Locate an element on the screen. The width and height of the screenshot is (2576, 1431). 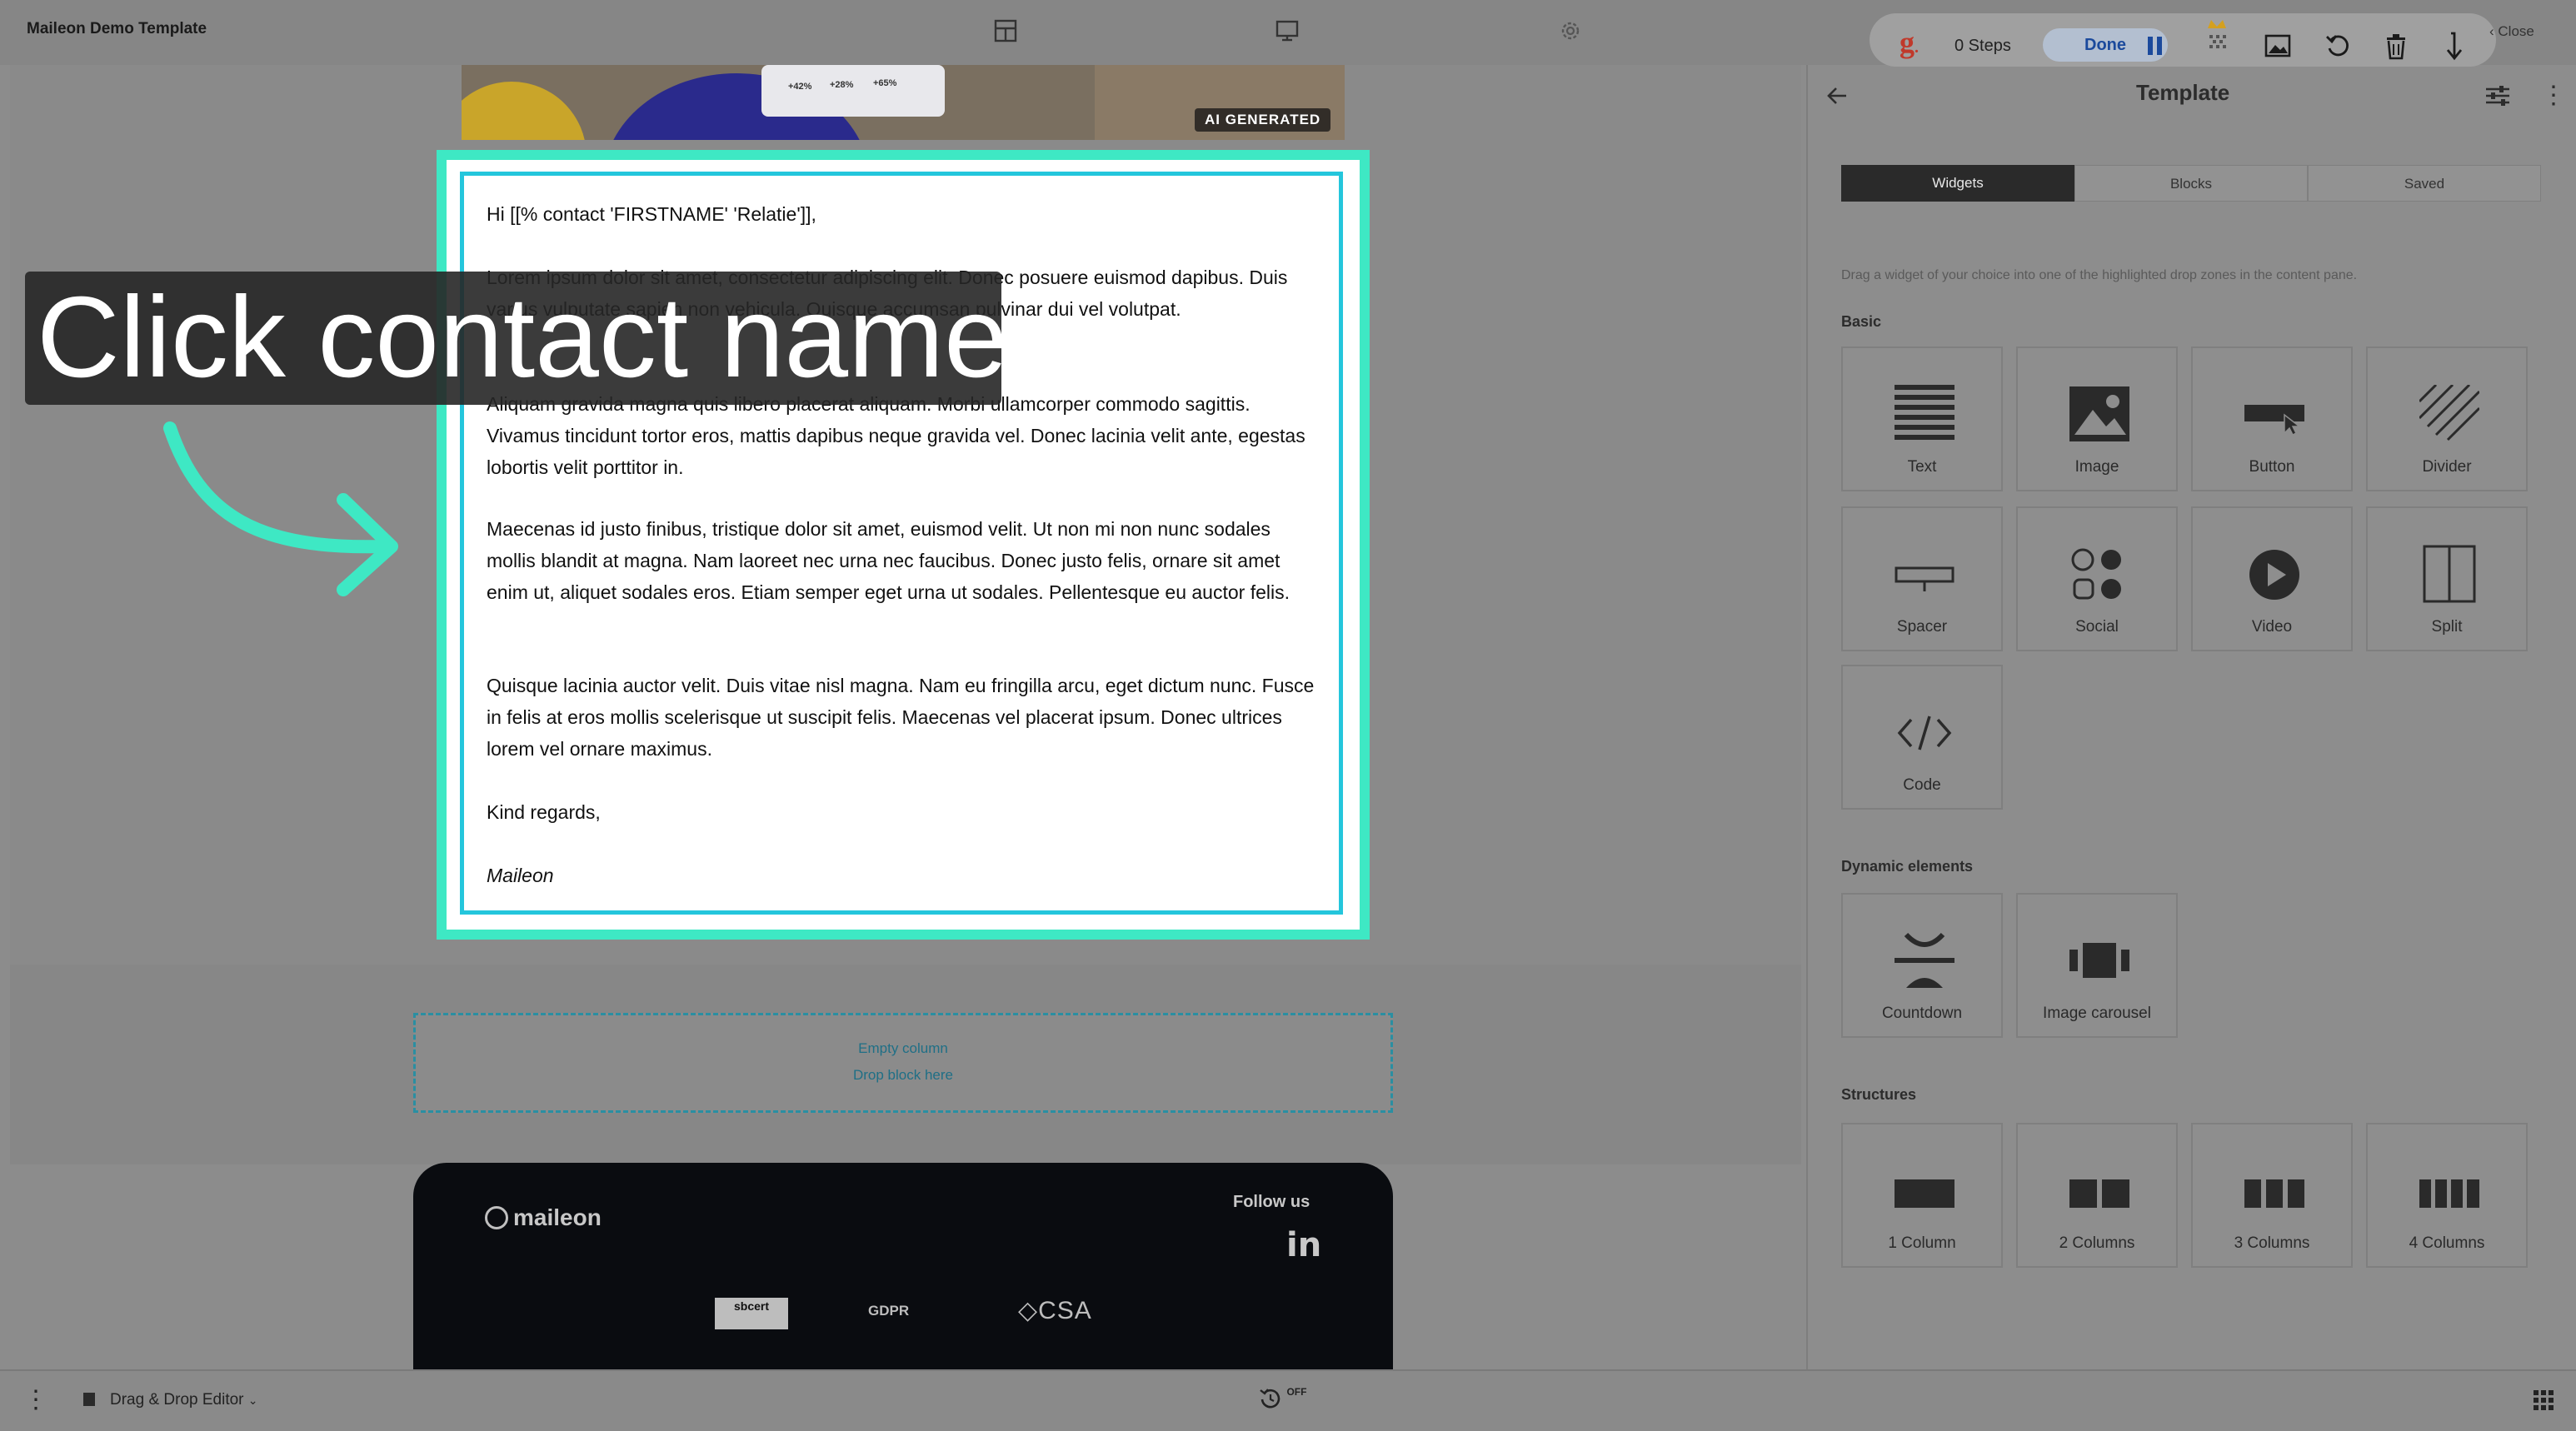
structure-3-columns: 3 Columns is located at coordinates (2272, 1195).